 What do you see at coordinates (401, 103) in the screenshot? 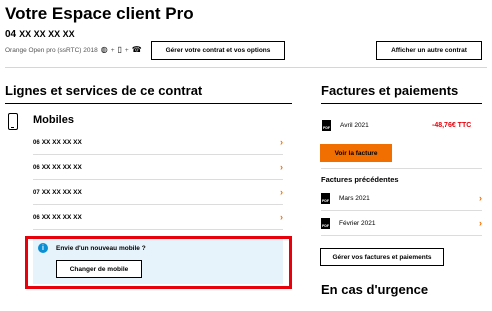
I see `billing-section-rule` at bounding box center [401, 103].